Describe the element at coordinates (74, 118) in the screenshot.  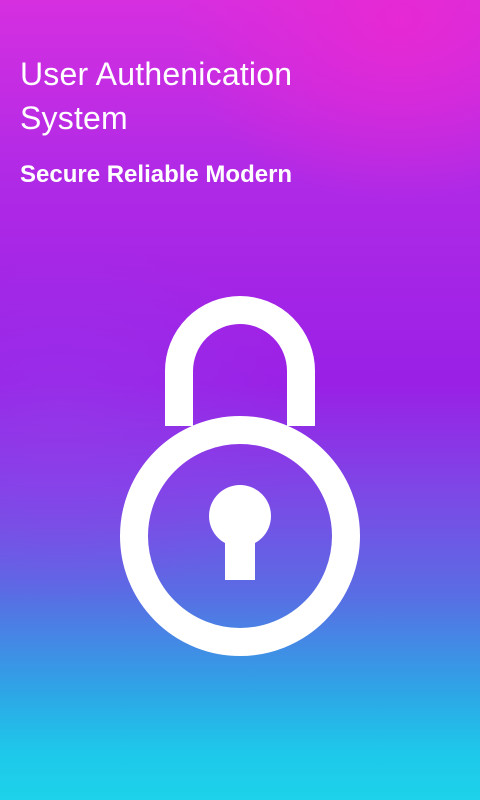
I see `app-title-line-2: System` at that location.